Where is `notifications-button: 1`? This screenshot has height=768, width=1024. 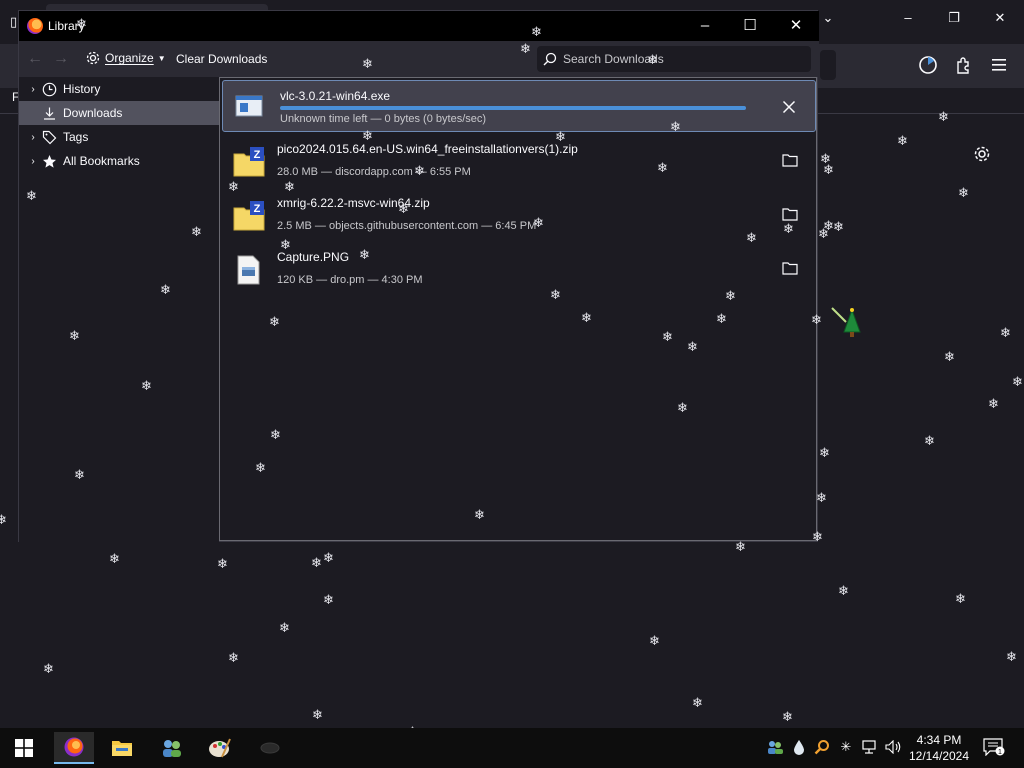
notifications-button: 1 is located at coordinates (994, 747).